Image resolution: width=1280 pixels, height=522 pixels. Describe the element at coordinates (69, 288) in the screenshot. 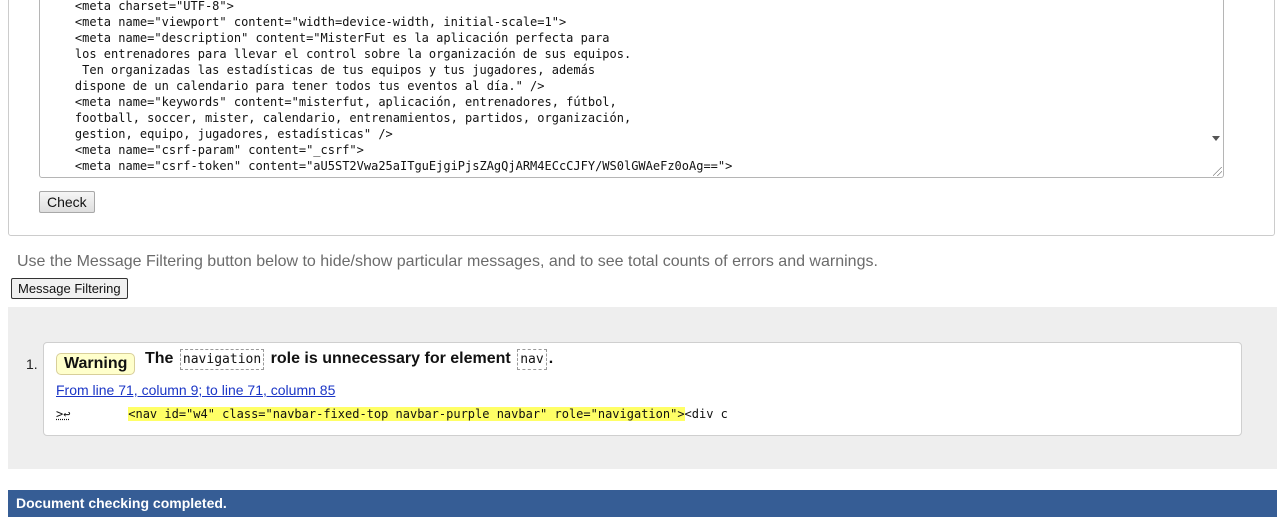

I see `message-filtering-button: Message Filtering` at that location.